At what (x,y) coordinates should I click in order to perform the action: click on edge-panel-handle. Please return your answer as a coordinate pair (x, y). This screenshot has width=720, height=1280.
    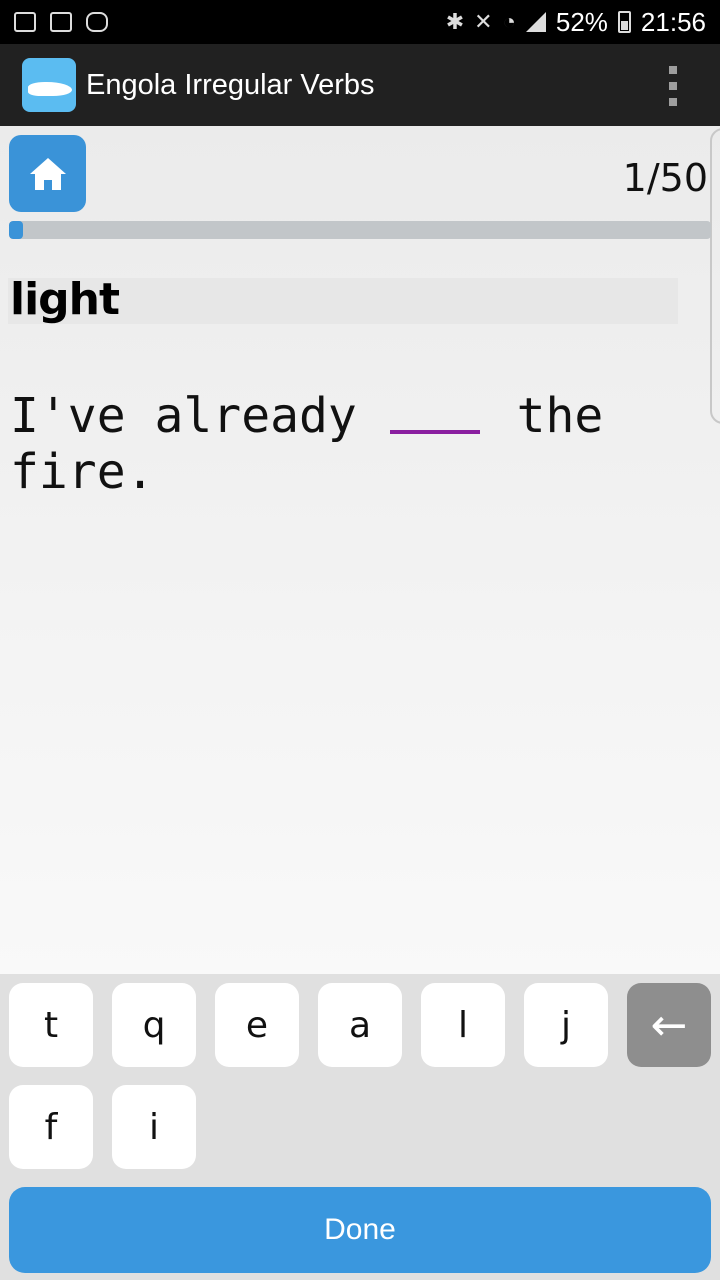
    Looking at the image, I should click on (715, 276).